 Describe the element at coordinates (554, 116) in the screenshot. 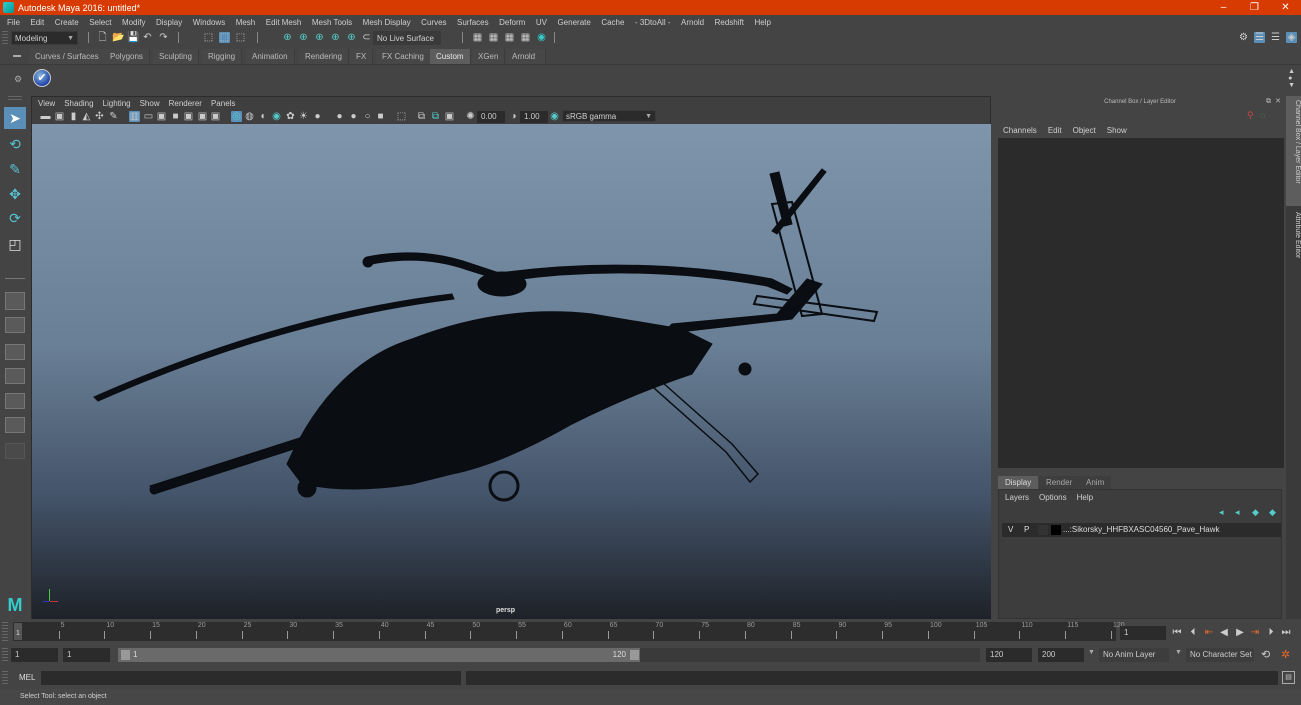

I see `color-management-icon: ◉` at that location.